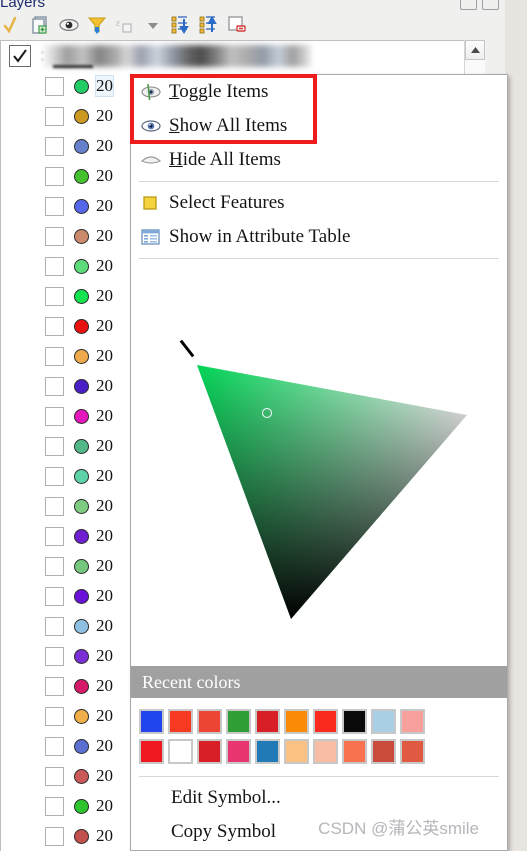 The height and width of the screenshot is (851, 527). Describe the element at coordinates (153, 25) in the screenshot. I see `dropdown-arrow-icon` at that location.